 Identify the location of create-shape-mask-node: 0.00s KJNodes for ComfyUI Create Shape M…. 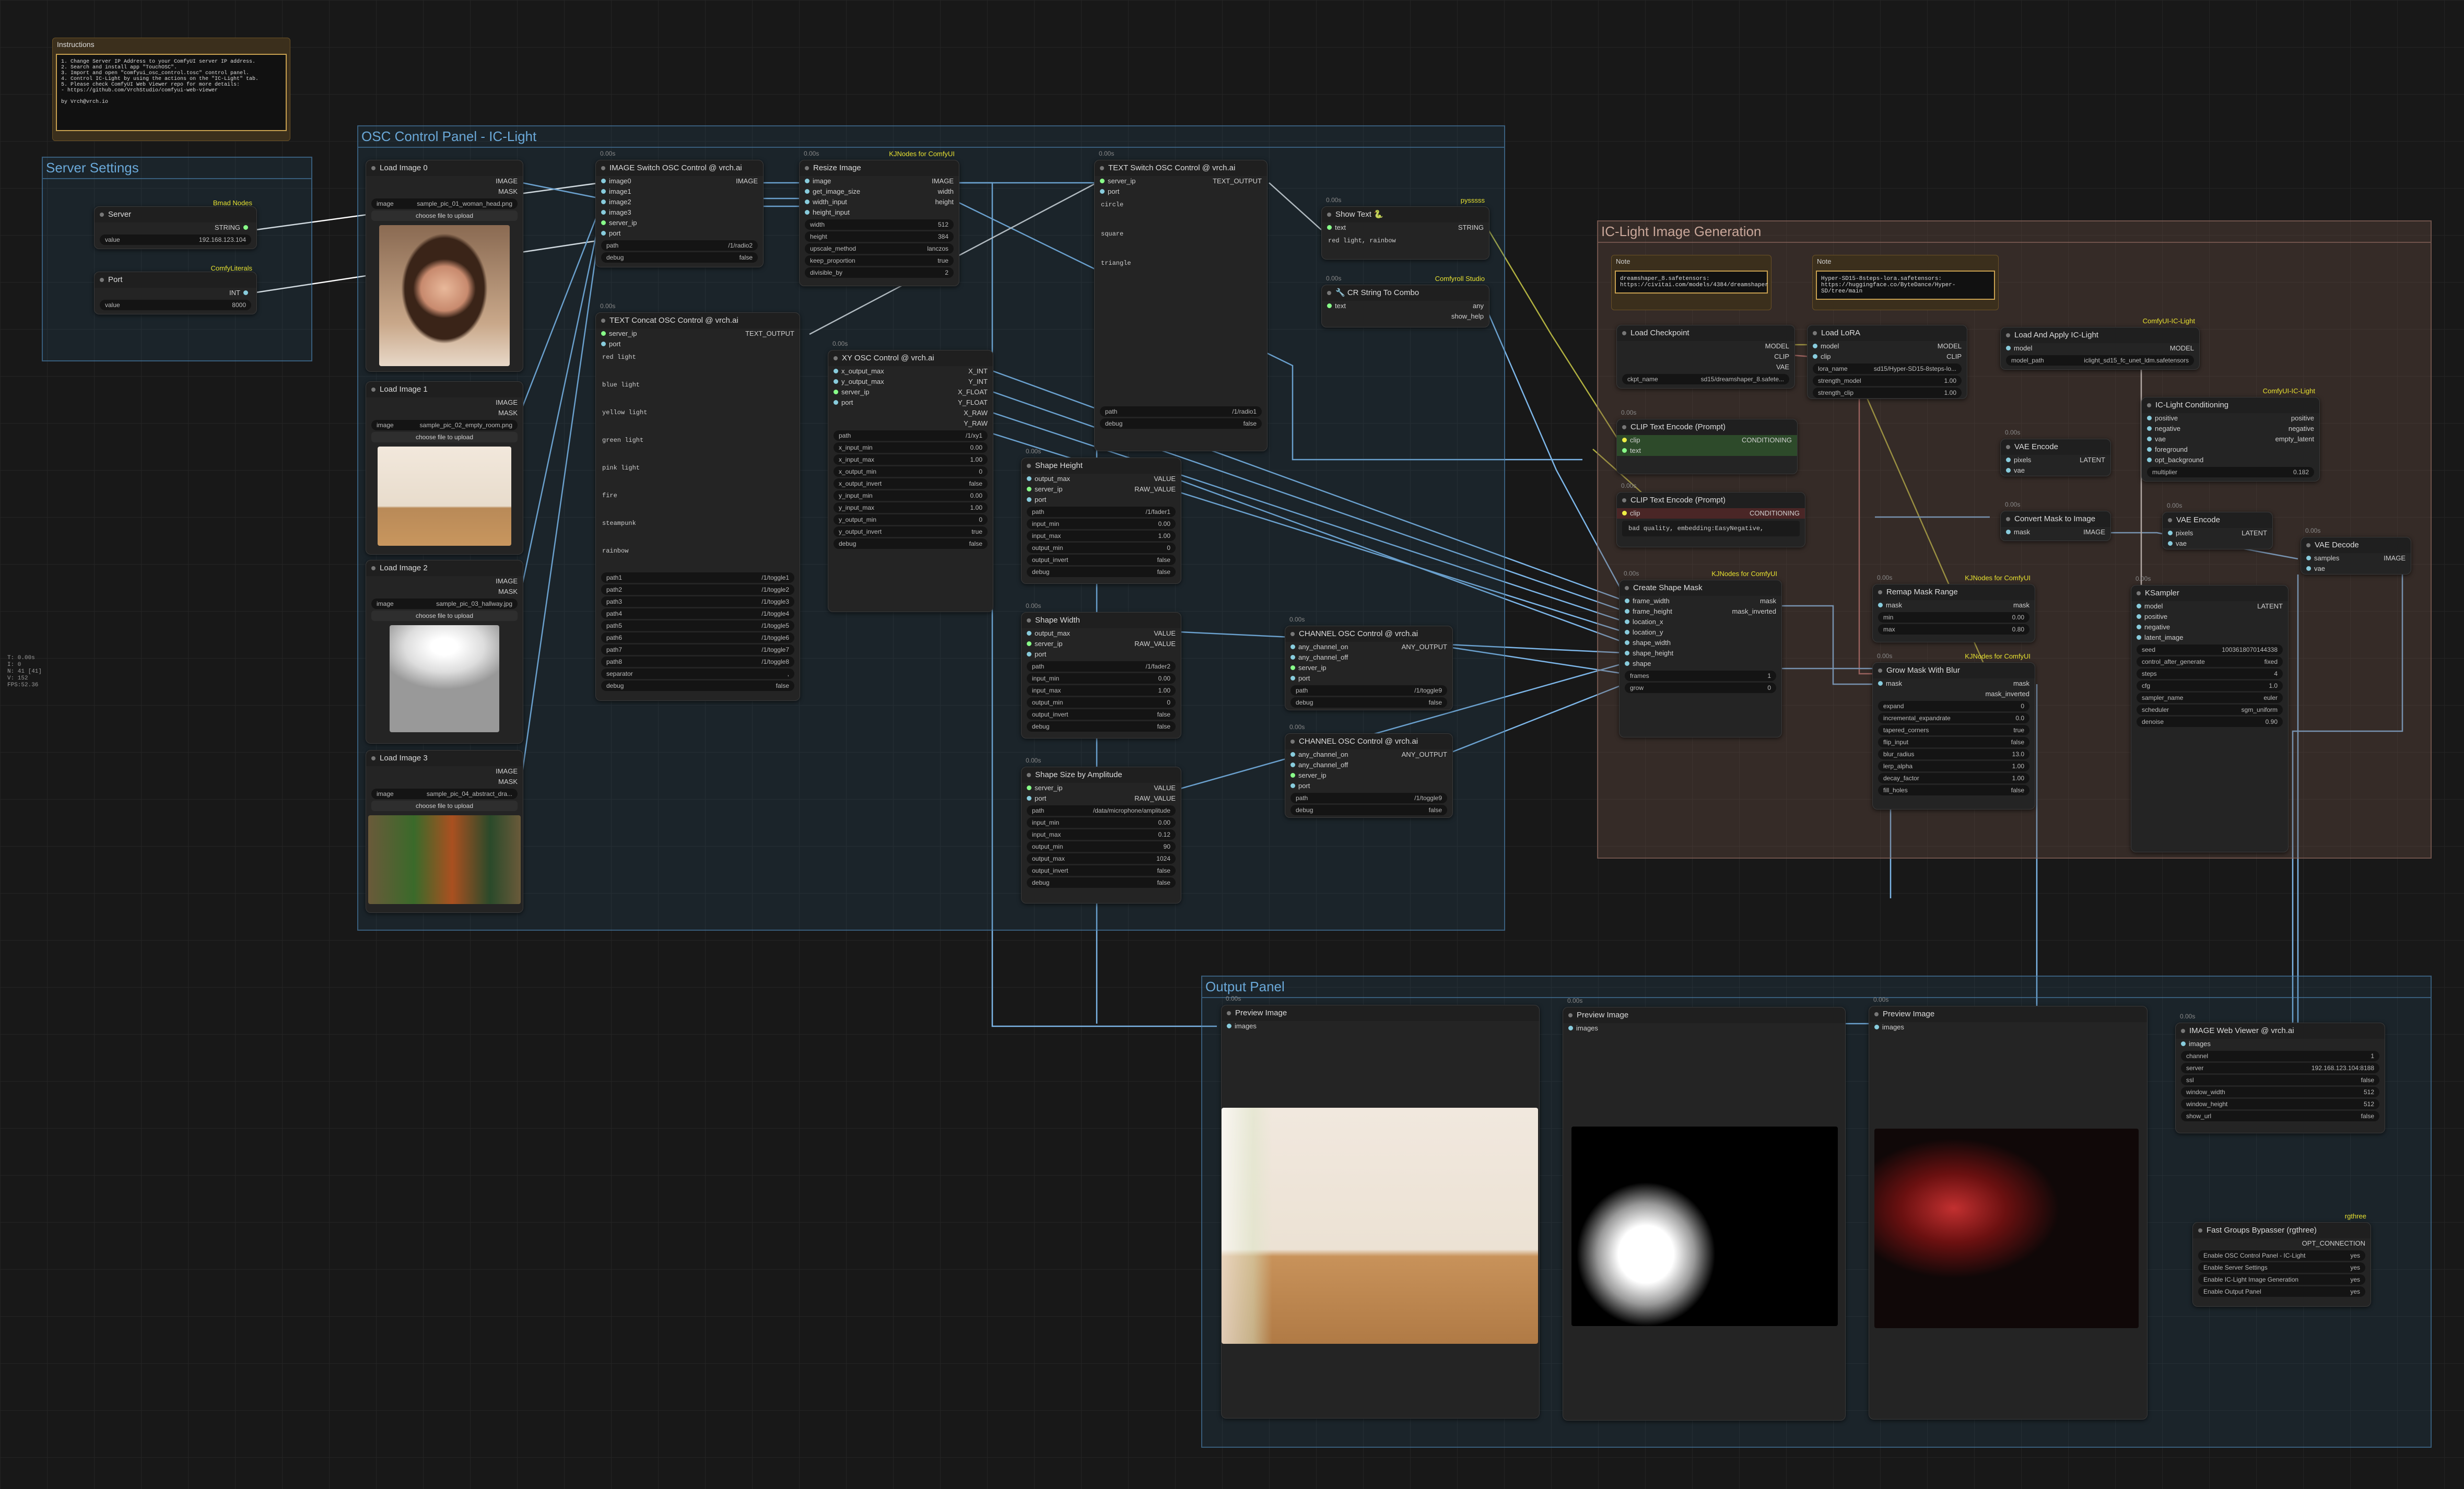
(1701, 653).